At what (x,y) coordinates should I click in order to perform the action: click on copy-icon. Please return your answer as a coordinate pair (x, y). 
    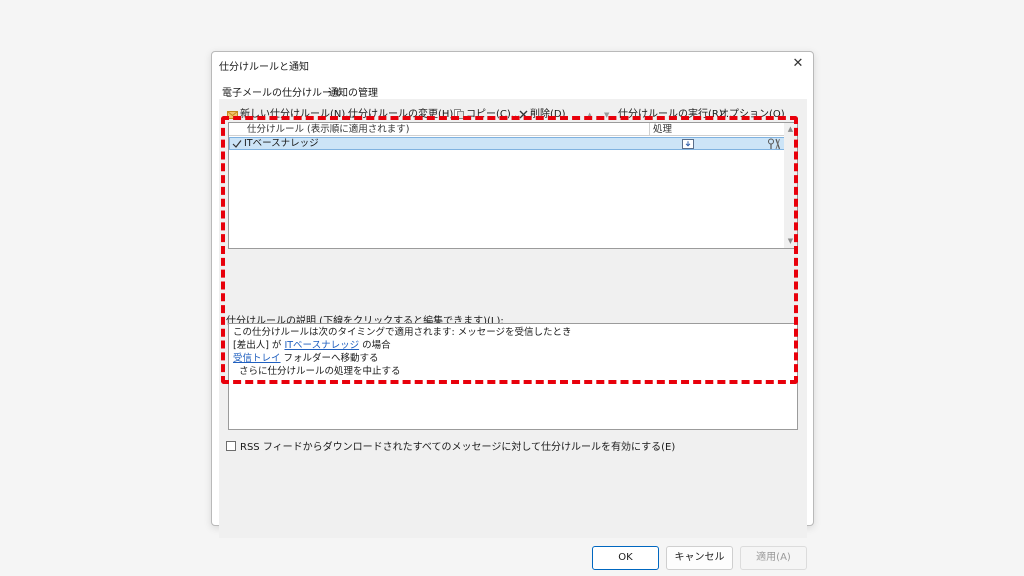
    Looking at the image, I should click on (459, 114).